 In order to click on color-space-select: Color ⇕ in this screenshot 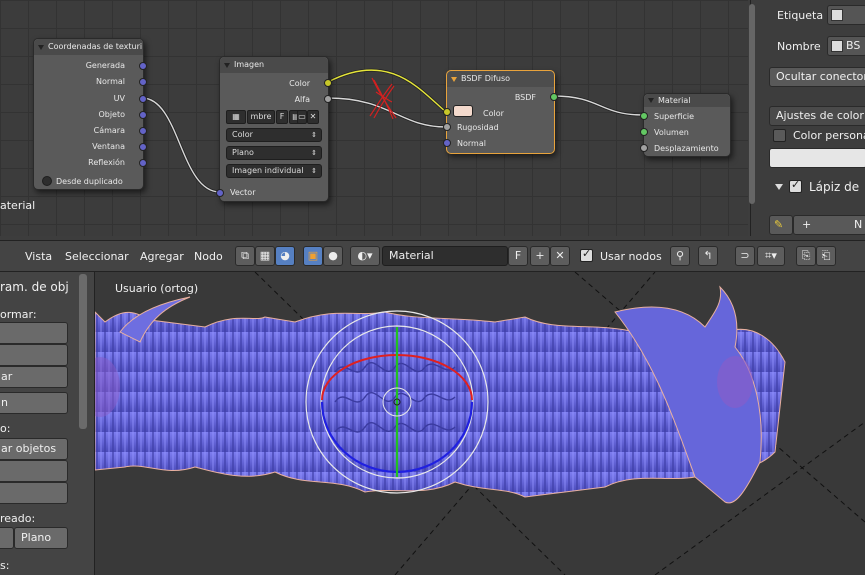, I will do `click(274, 135)`.